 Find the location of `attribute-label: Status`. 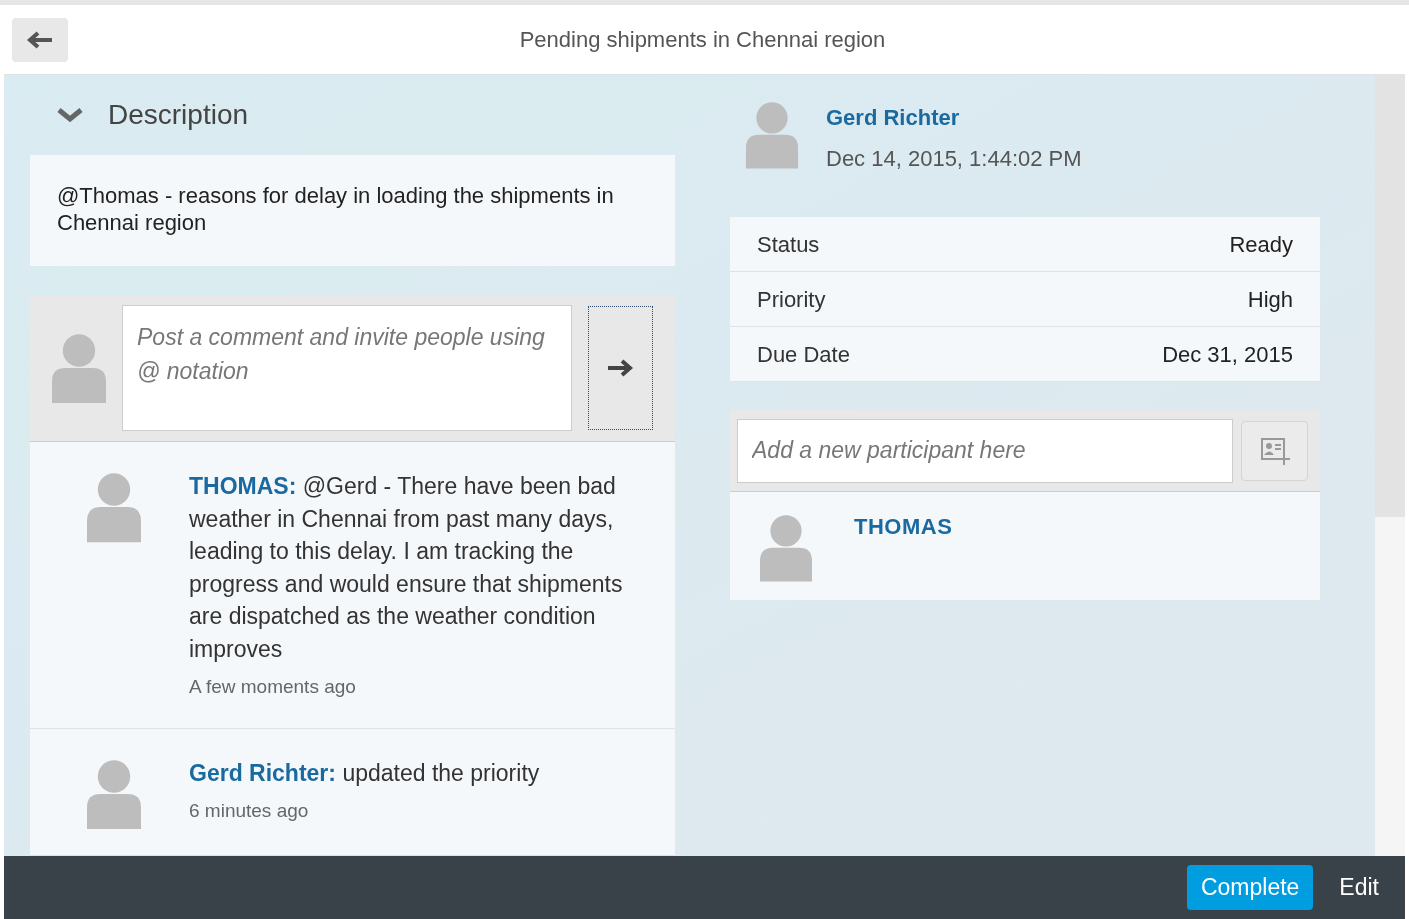

attribute-label: Status is located at coordinates (788, 244).